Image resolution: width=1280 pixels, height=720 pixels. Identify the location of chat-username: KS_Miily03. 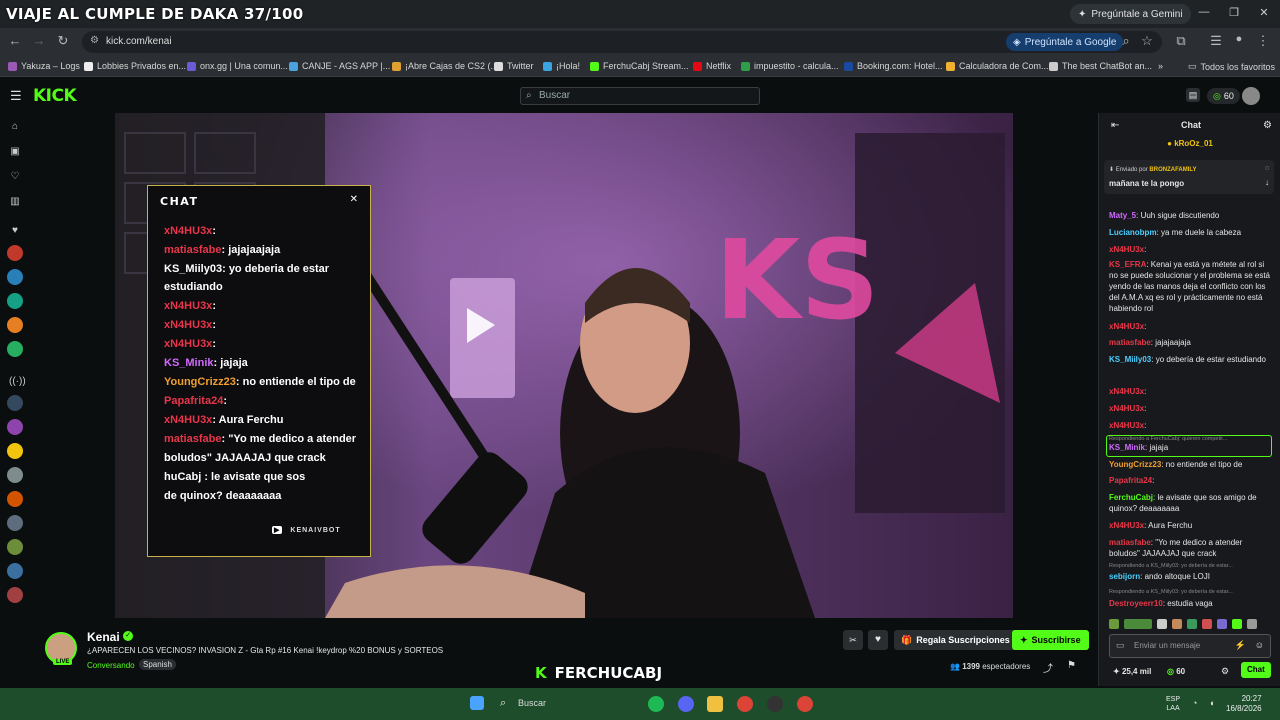
(1130, 359).